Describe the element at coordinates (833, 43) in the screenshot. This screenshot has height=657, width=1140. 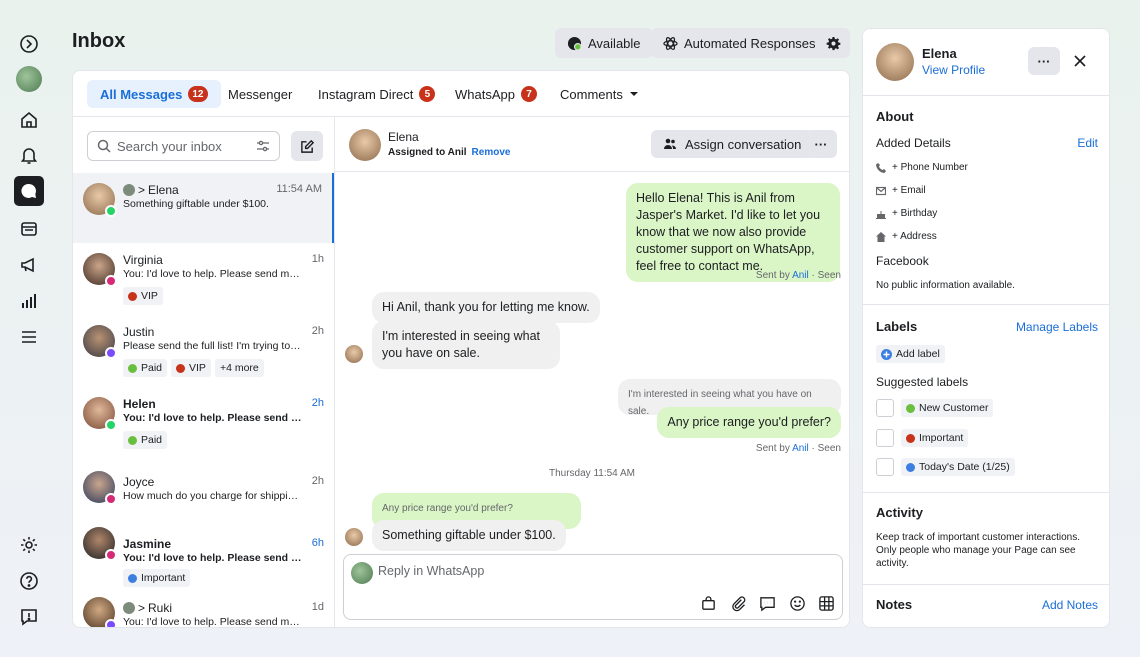
I see `inbox-settings-button` at that location.